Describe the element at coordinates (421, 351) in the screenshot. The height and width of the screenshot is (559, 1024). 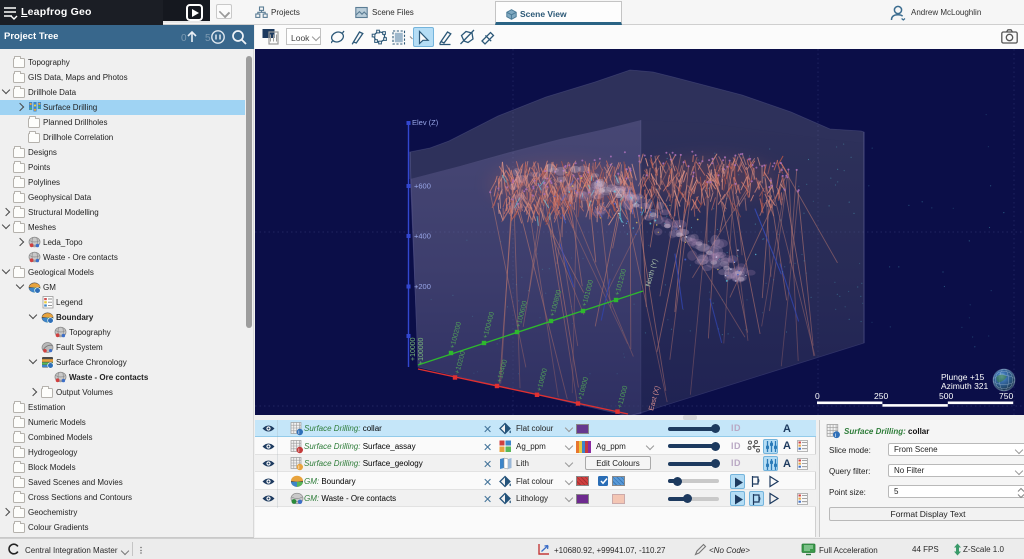
I see `svg-text: +100000` at that location.